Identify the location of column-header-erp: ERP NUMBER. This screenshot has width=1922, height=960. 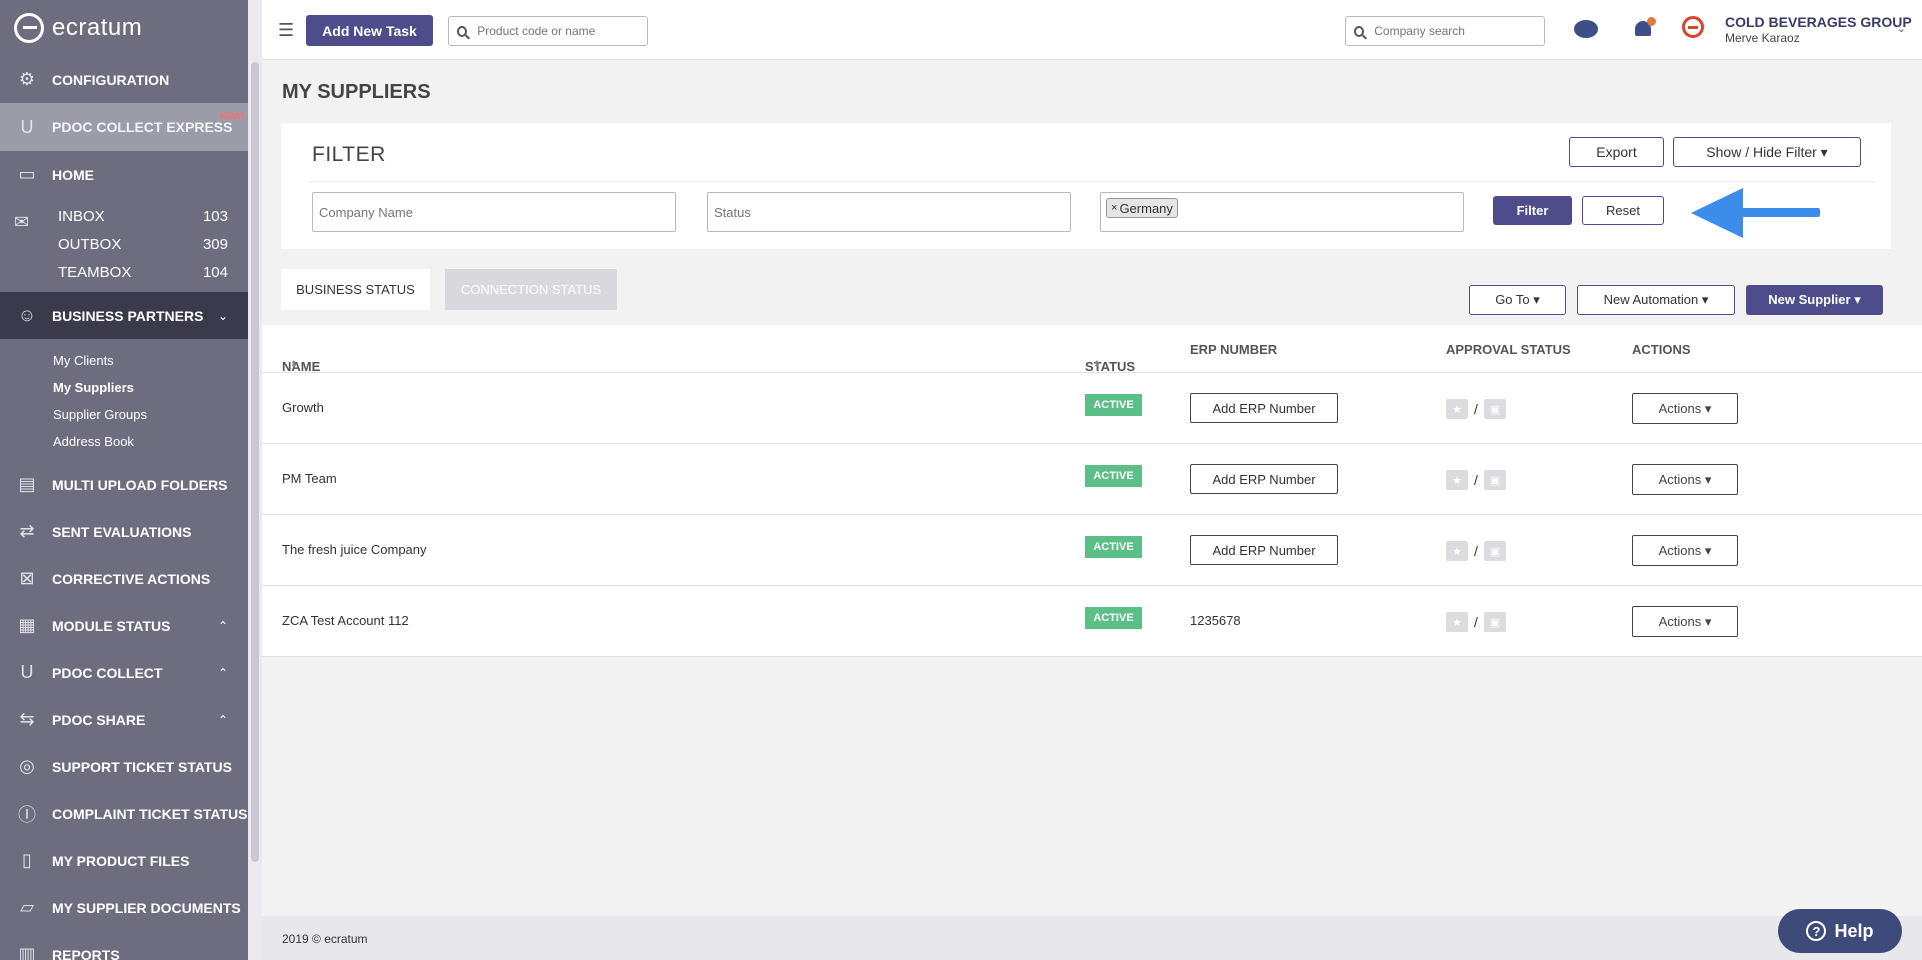
(1234, 349).